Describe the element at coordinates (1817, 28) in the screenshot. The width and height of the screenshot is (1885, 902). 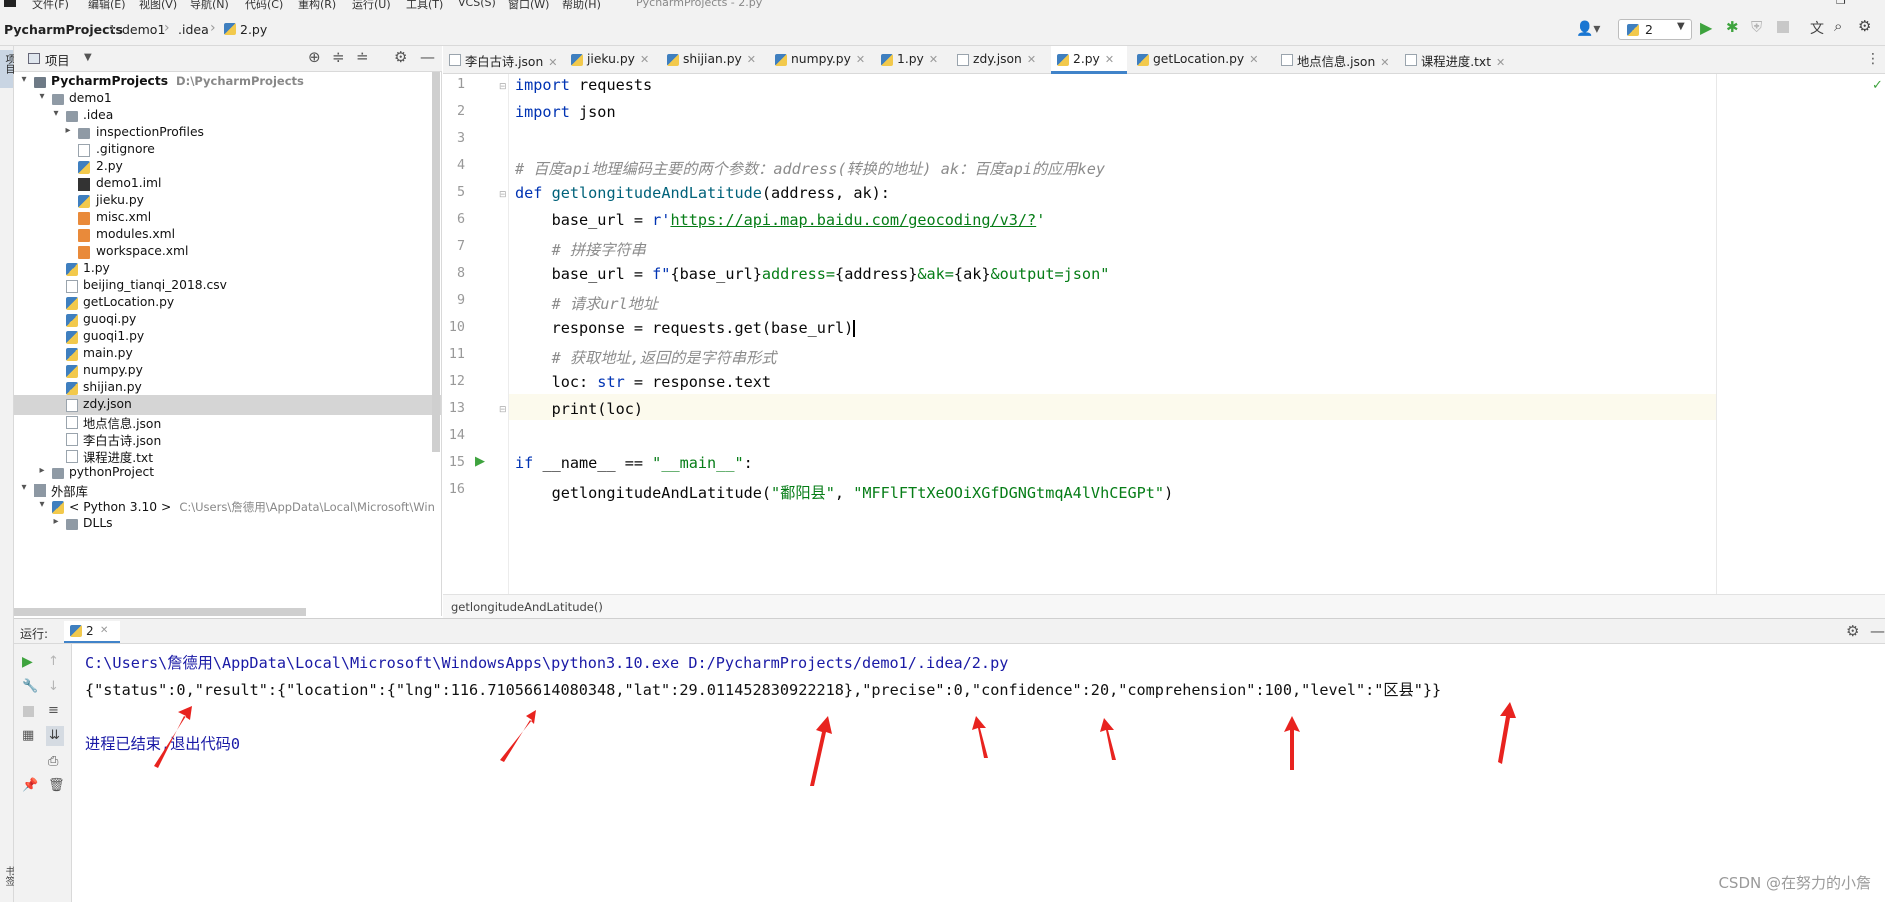
I see `translate-icon: 文` at that location.